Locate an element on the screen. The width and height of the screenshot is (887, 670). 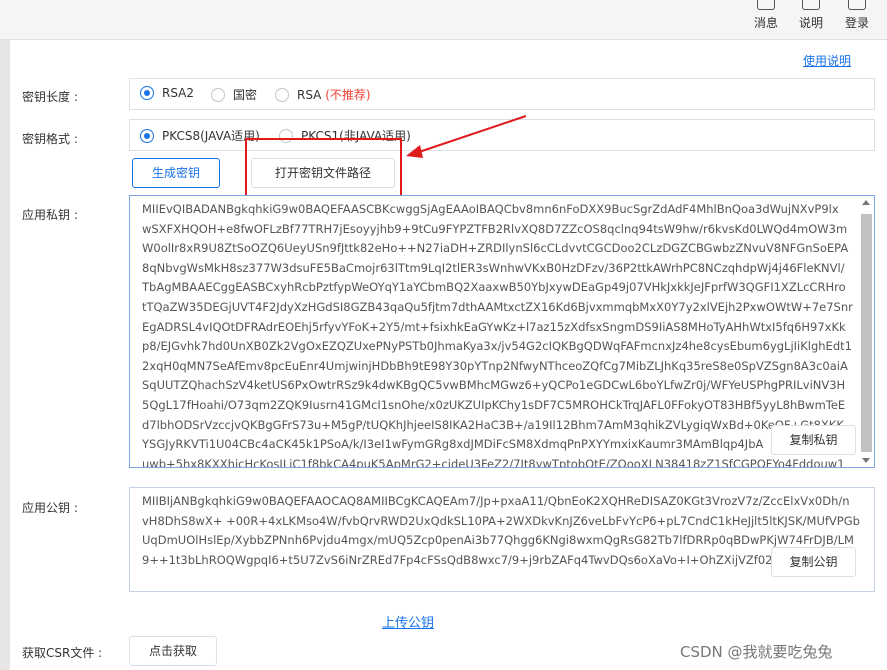
copy-public-key-button: 复制公钥 is located at coordinates (813, 562).